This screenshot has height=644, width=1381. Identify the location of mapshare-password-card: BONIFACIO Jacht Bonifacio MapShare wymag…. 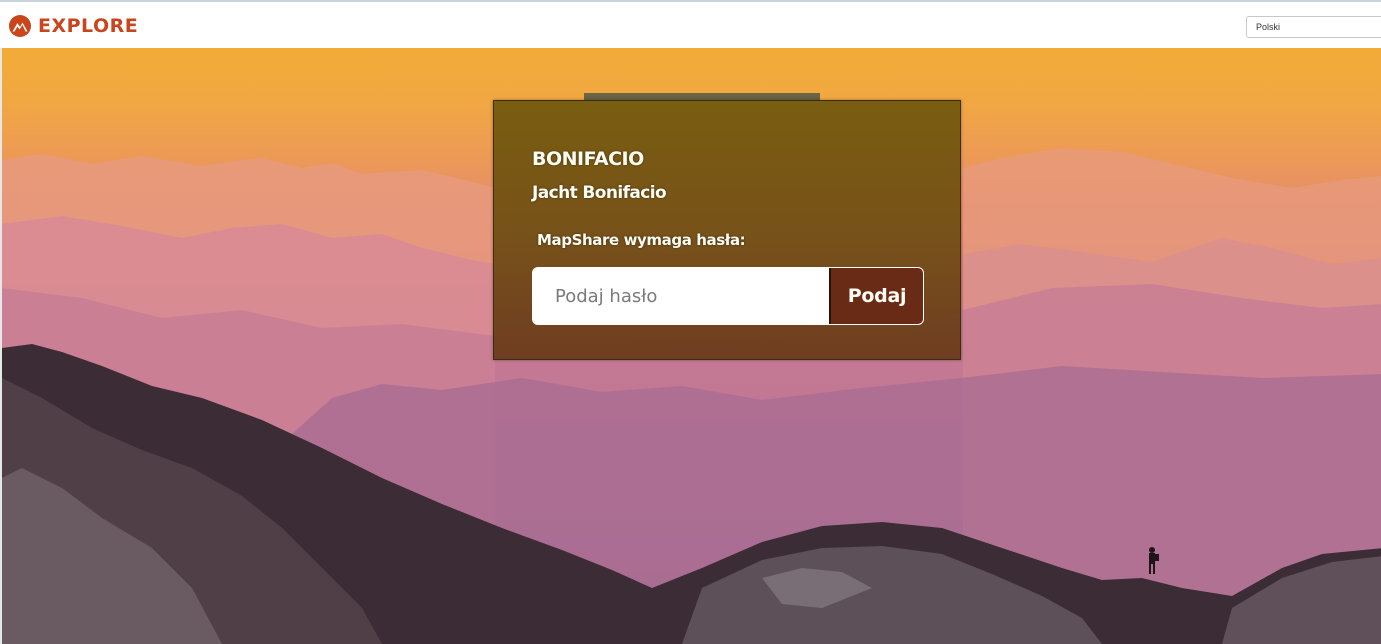
(727, 230).